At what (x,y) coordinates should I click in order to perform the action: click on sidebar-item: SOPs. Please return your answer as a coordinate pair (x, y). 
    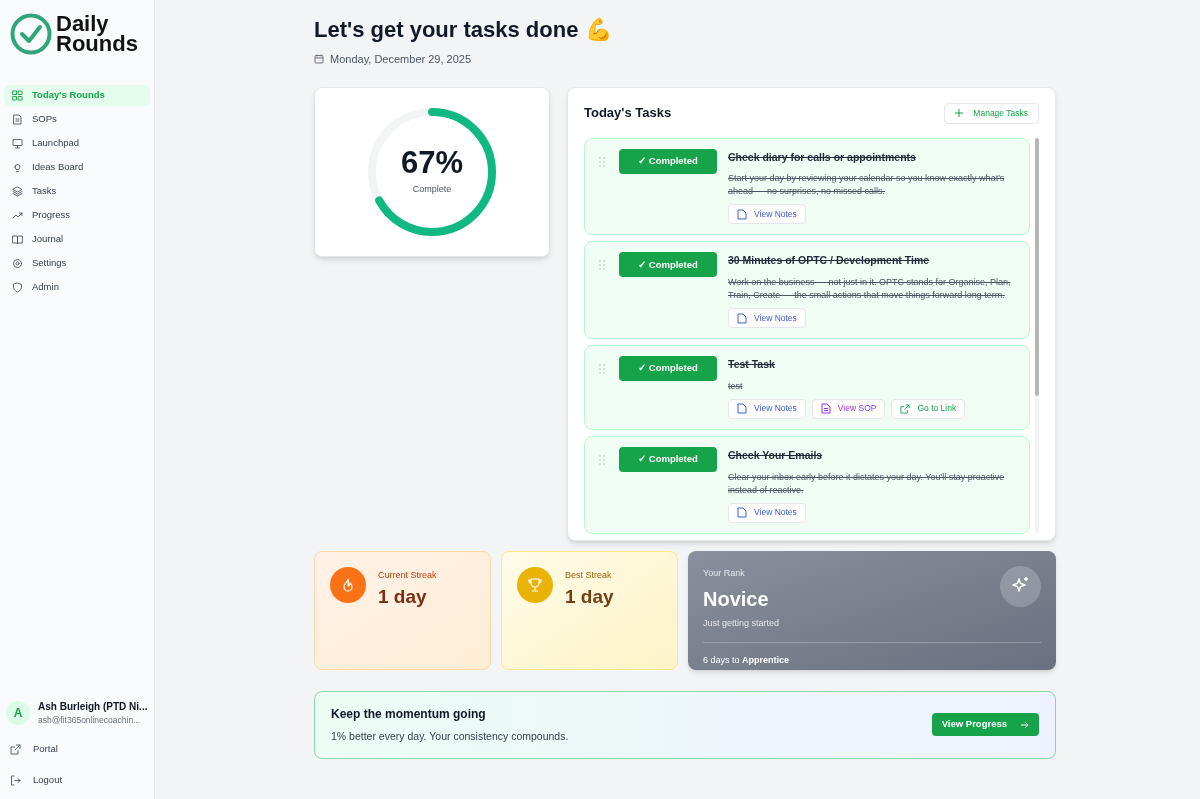
    Looking at the image, I should click on (77, 119).